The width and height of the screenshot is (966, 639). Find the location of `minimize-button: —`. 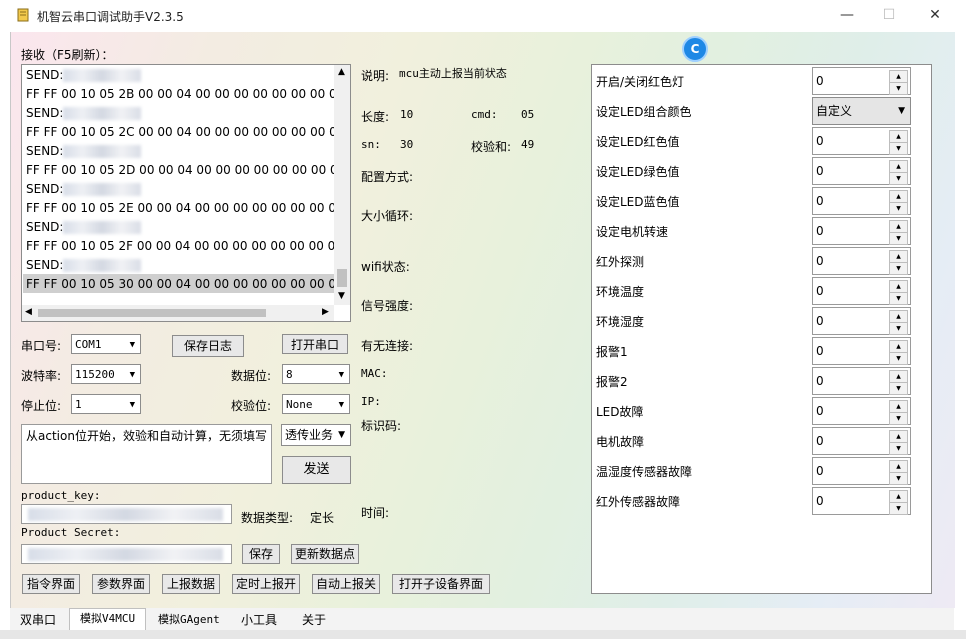

minimize-button: — is located at coordinates (847, 15).